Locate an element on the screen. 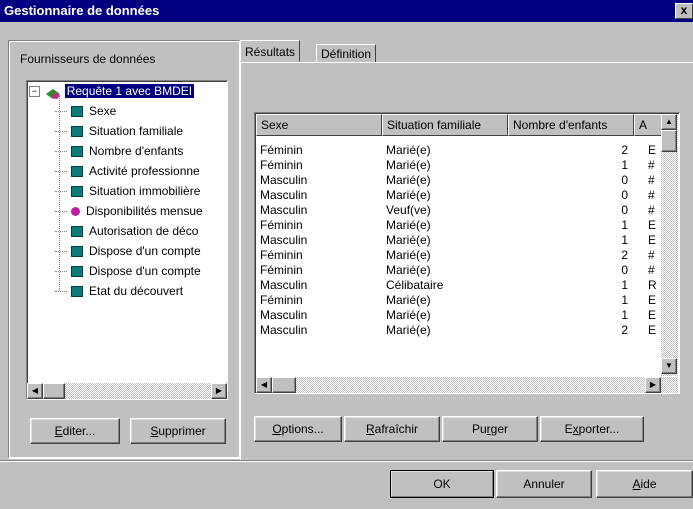  table-row: Masculin Veuf(ve) 0 # is located at coordinates (459, 210).